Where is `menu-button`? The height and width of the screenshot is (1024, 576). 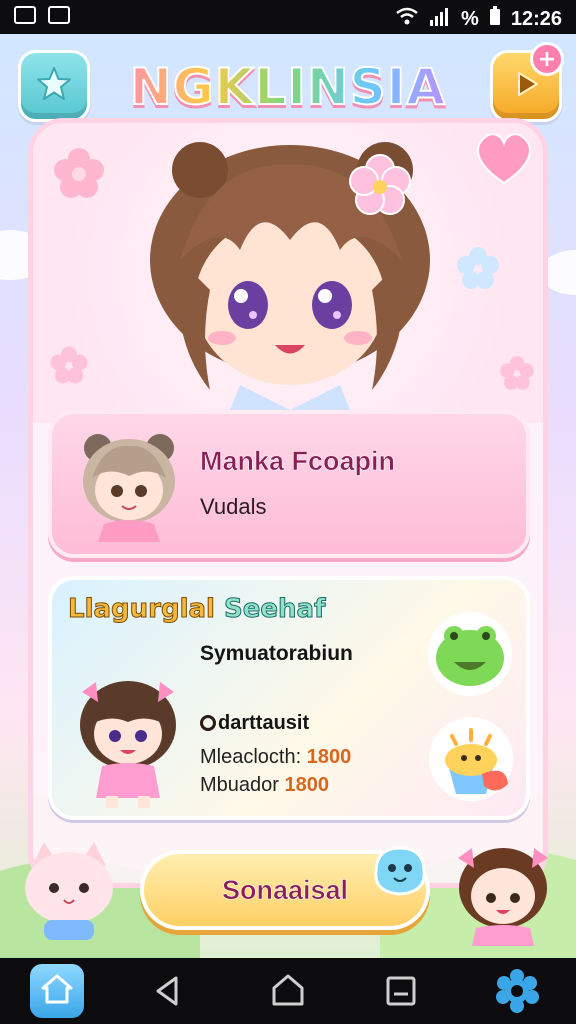 menu-button is located at coordinates (54, 86).